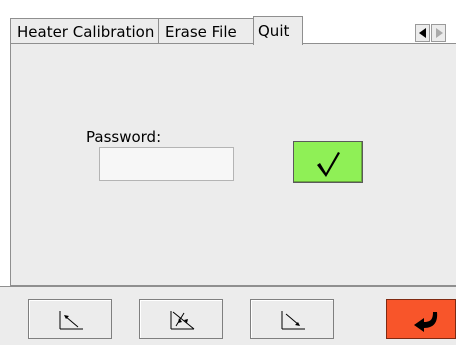  What do you see at coordinates (166, 164) in the screenshot?
I see `password-input` at bounding box center [166, 164].